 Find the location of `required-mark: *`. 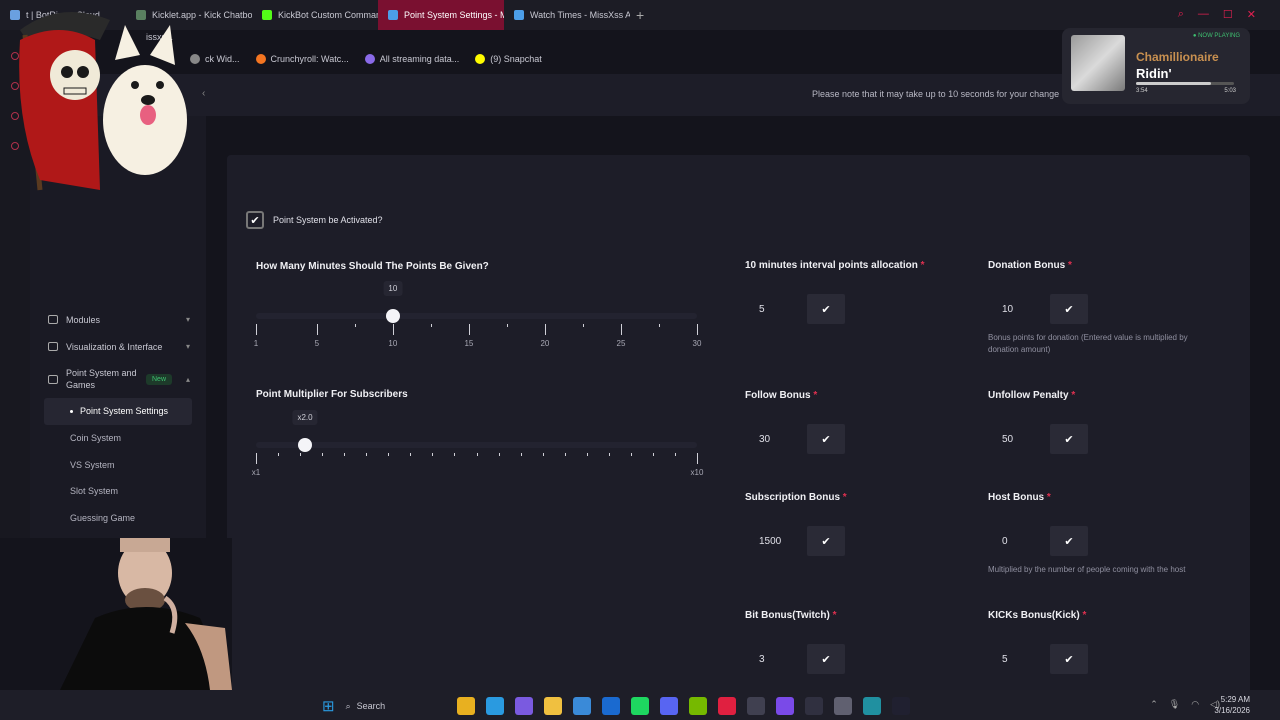

required-mark: * is located at coordinates (844, 497).